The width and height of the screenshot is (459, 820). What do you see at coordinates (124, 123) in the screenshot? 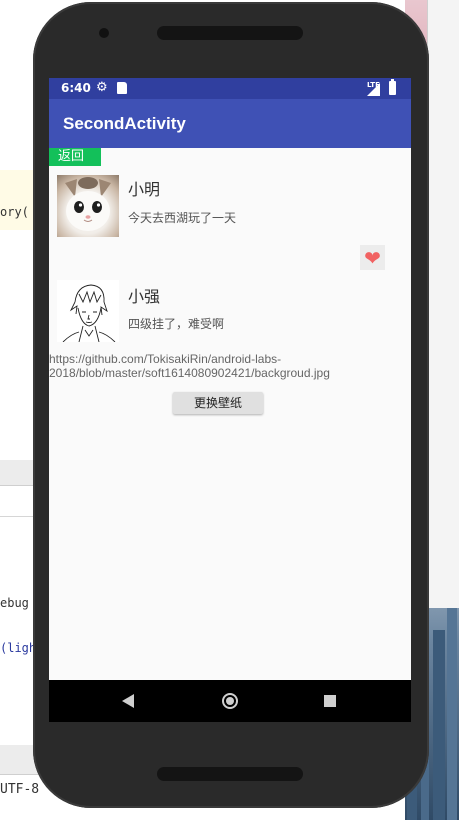
I see `page-title: SecondActivity` at bounding box center [124, 123].